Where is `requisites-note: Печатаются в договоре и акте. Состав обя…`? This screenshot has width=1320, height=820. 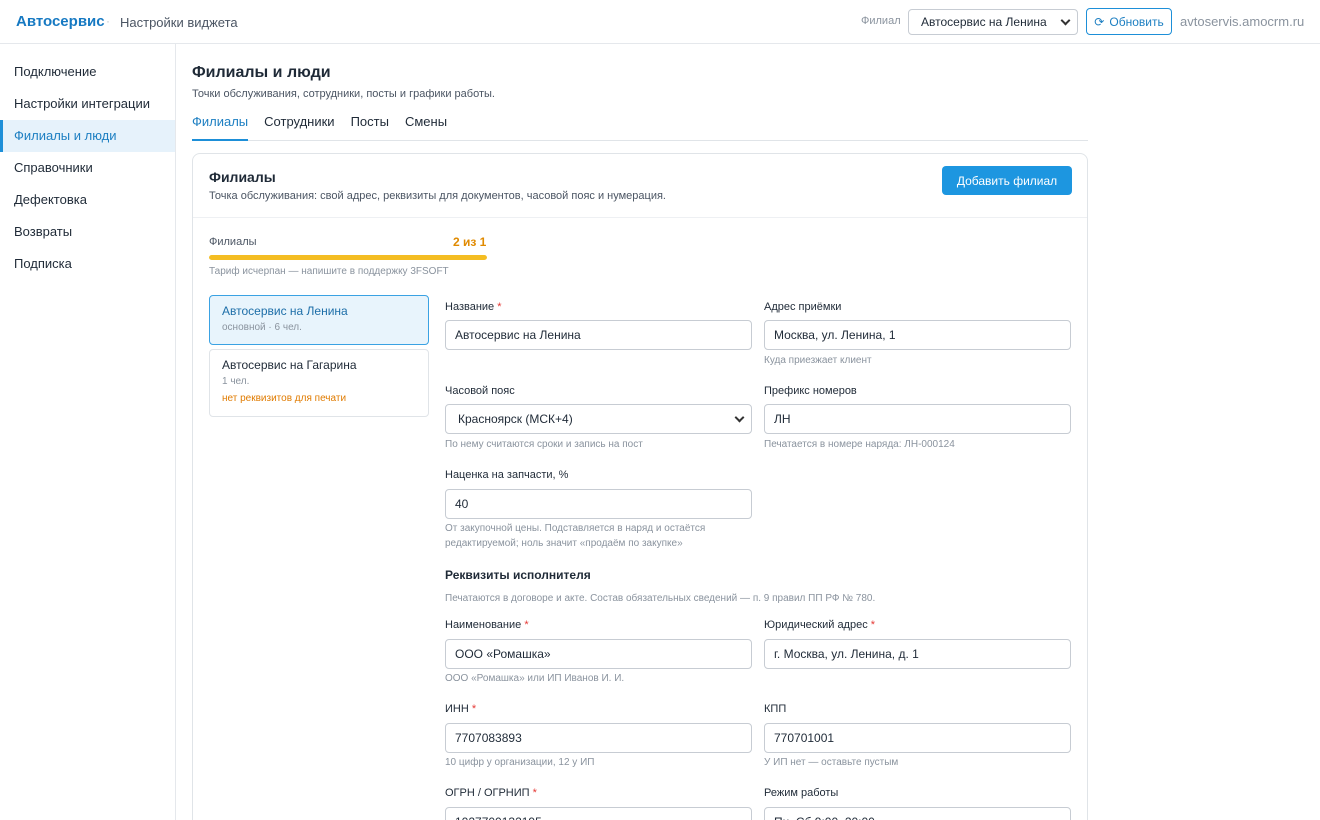 requisites-note: Печатаются в договоре и акте. Состав обя… is located at coordinates (660, 598).